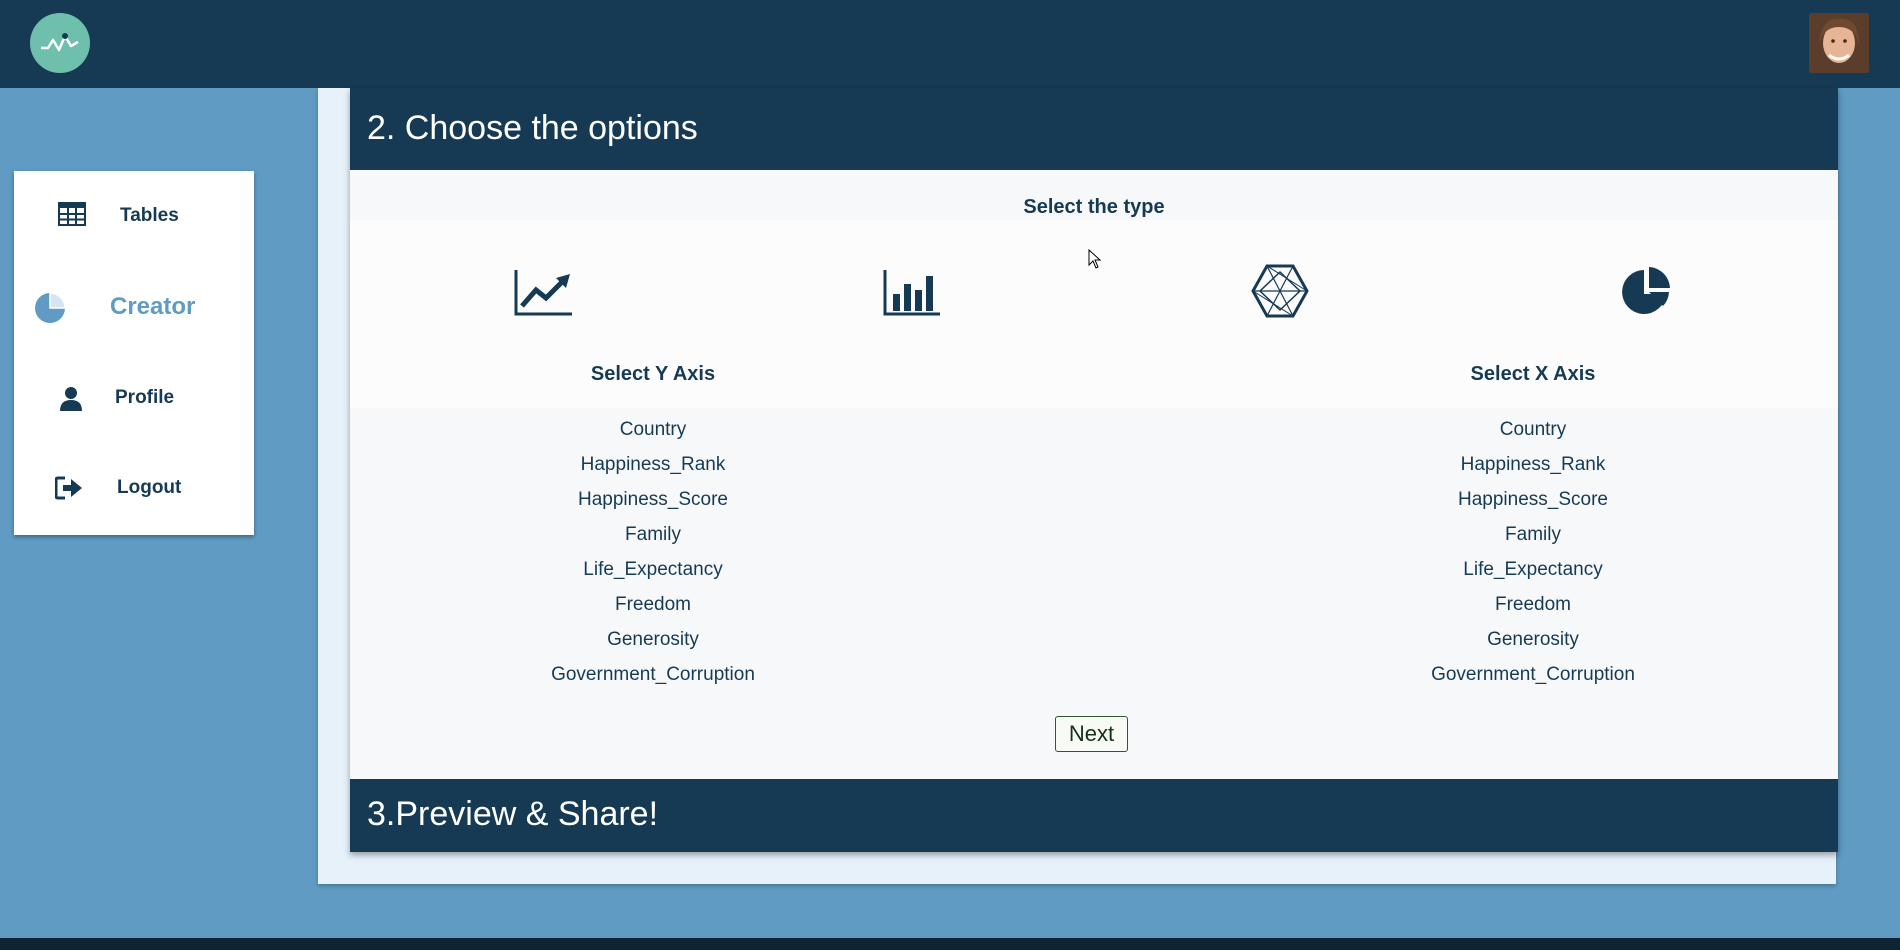  I want to click on radar-chart-option, so click(1280, 293).